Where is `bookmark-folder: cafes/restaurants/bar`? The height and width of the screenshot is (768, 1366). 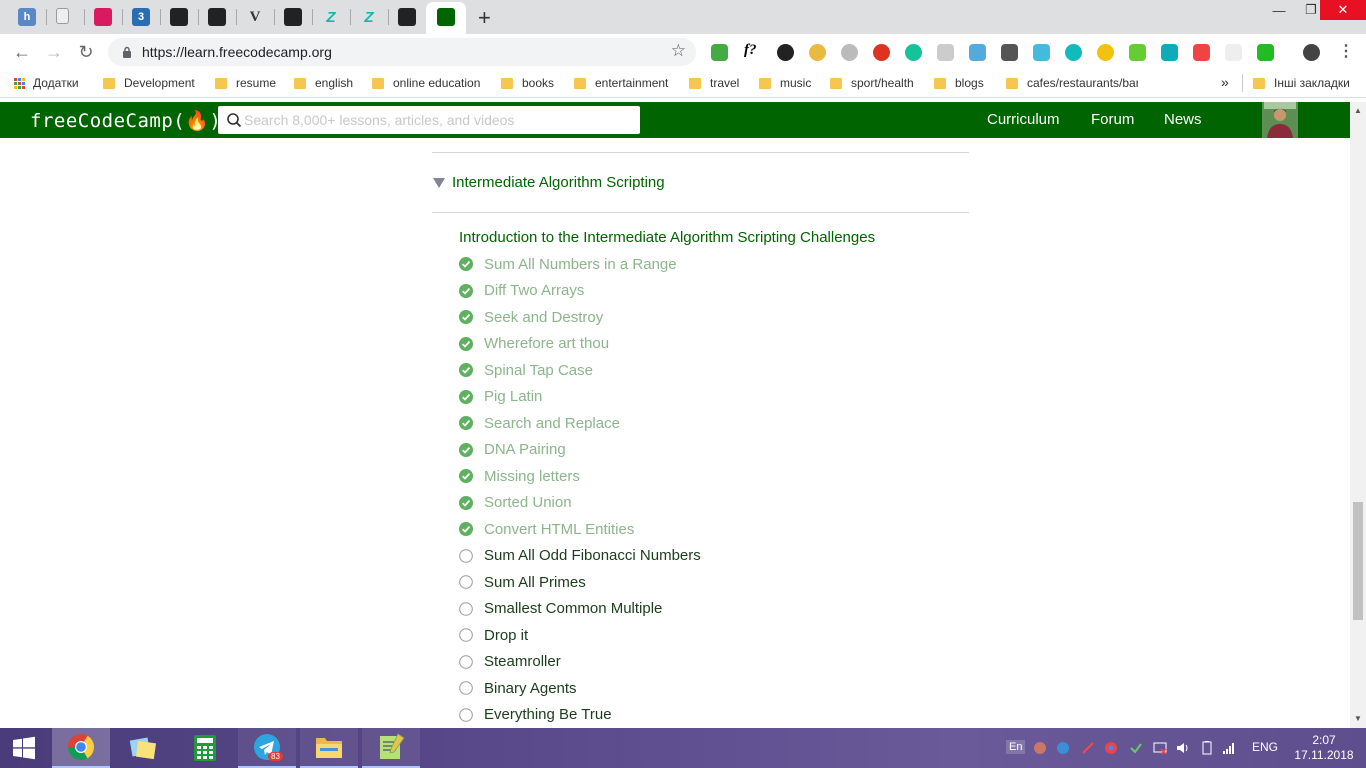 bookmark-folder: cafes/restaurants/bar is located at coordinates (1072, 83).